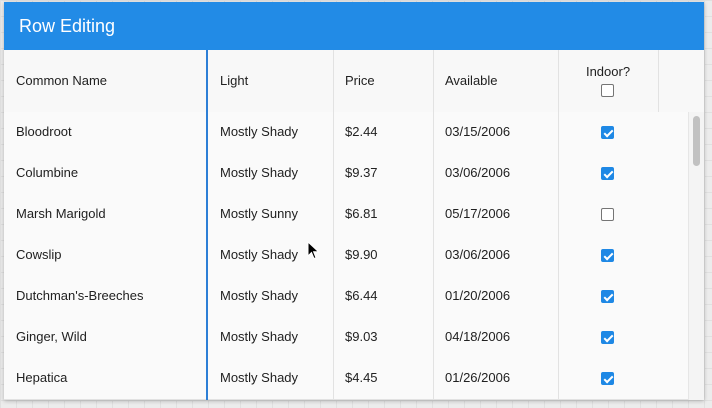 The height and width of the screenshot is (408, 712). Describe the element at coordinates (696, 256) in the screenshot. I see `vertical-scrollbar` at that location.